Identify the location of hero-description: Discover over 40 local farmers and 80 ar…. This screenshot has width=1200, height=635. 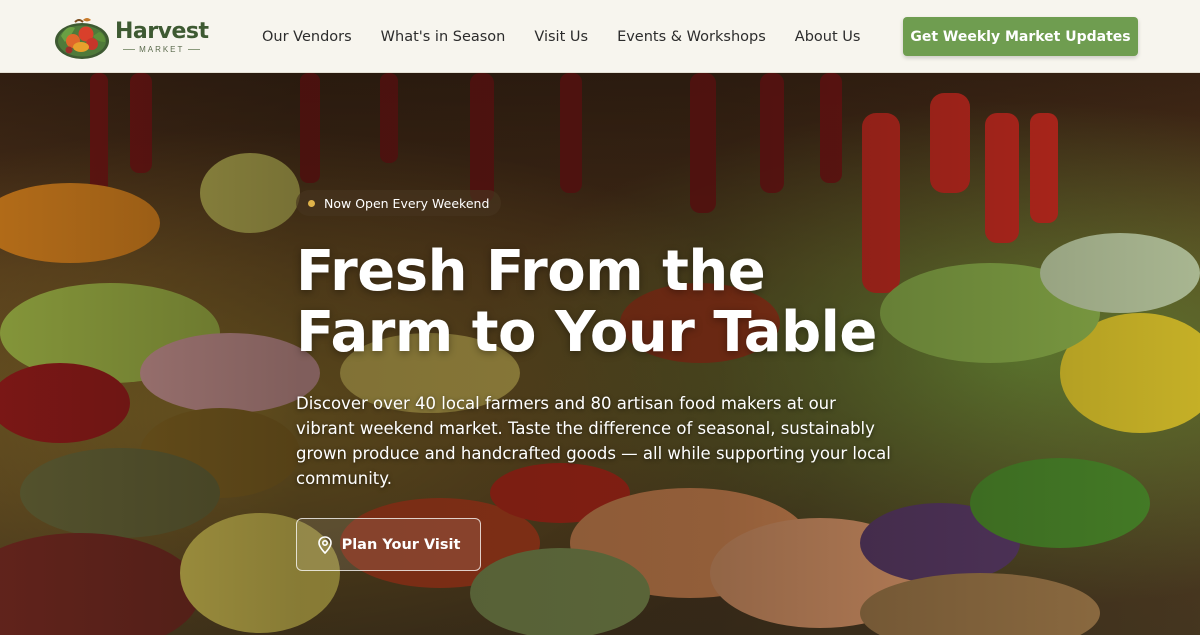
(593, 441).